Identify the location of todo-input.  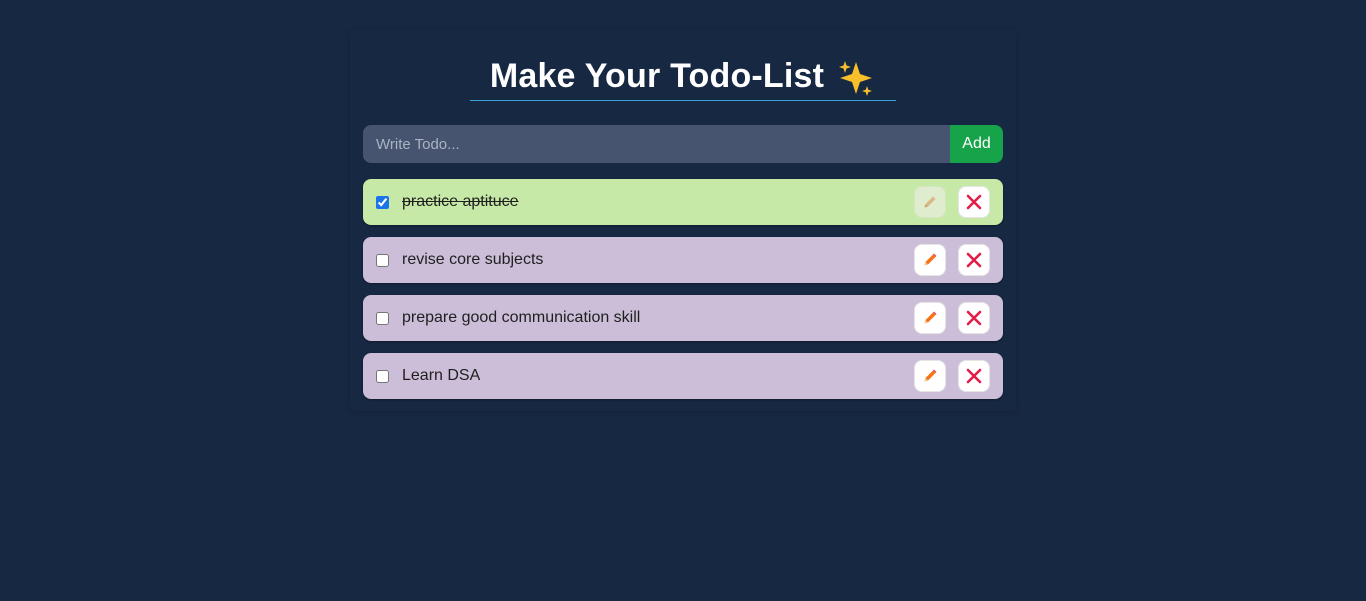
(656, 144).